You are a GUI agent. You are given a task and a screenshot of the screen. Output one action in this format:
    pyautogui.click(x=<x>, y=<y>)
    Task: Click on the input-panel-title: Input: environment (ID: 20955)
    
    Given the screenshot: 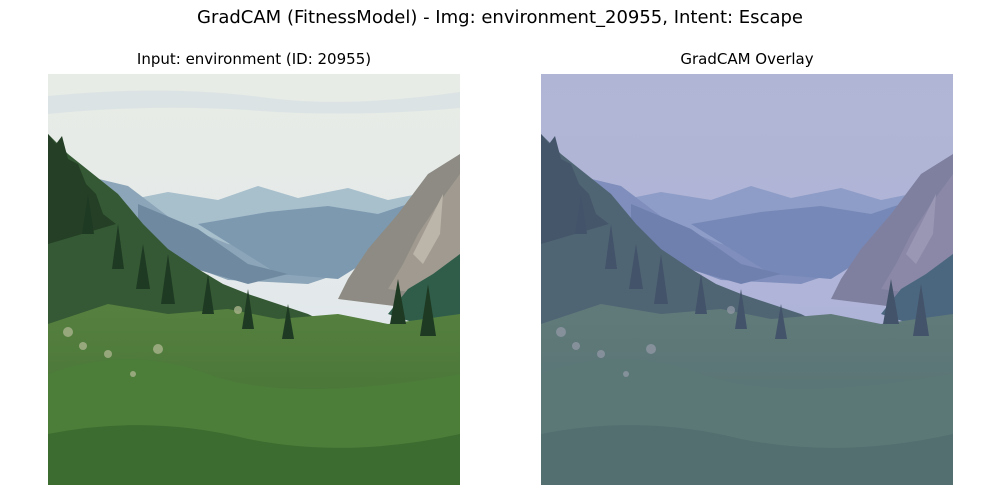 What is the action you would take?
    pyautogui.click(x=254, y=59)
    